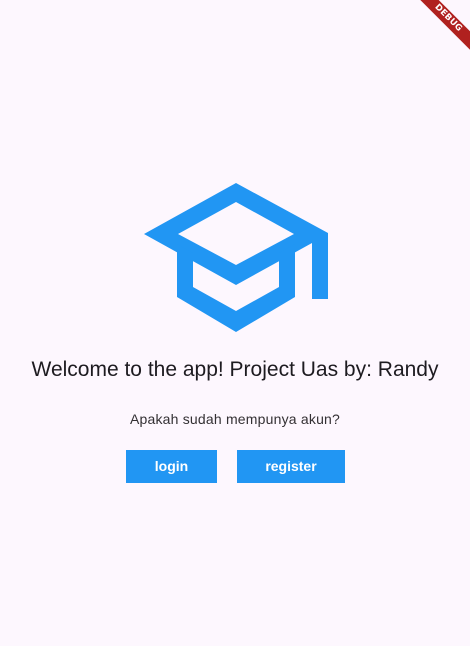 This screenshot has width=470, height=646. Describe the element at coordinates (291, 466) in the screenshot. I see `register-button: register` at that location.